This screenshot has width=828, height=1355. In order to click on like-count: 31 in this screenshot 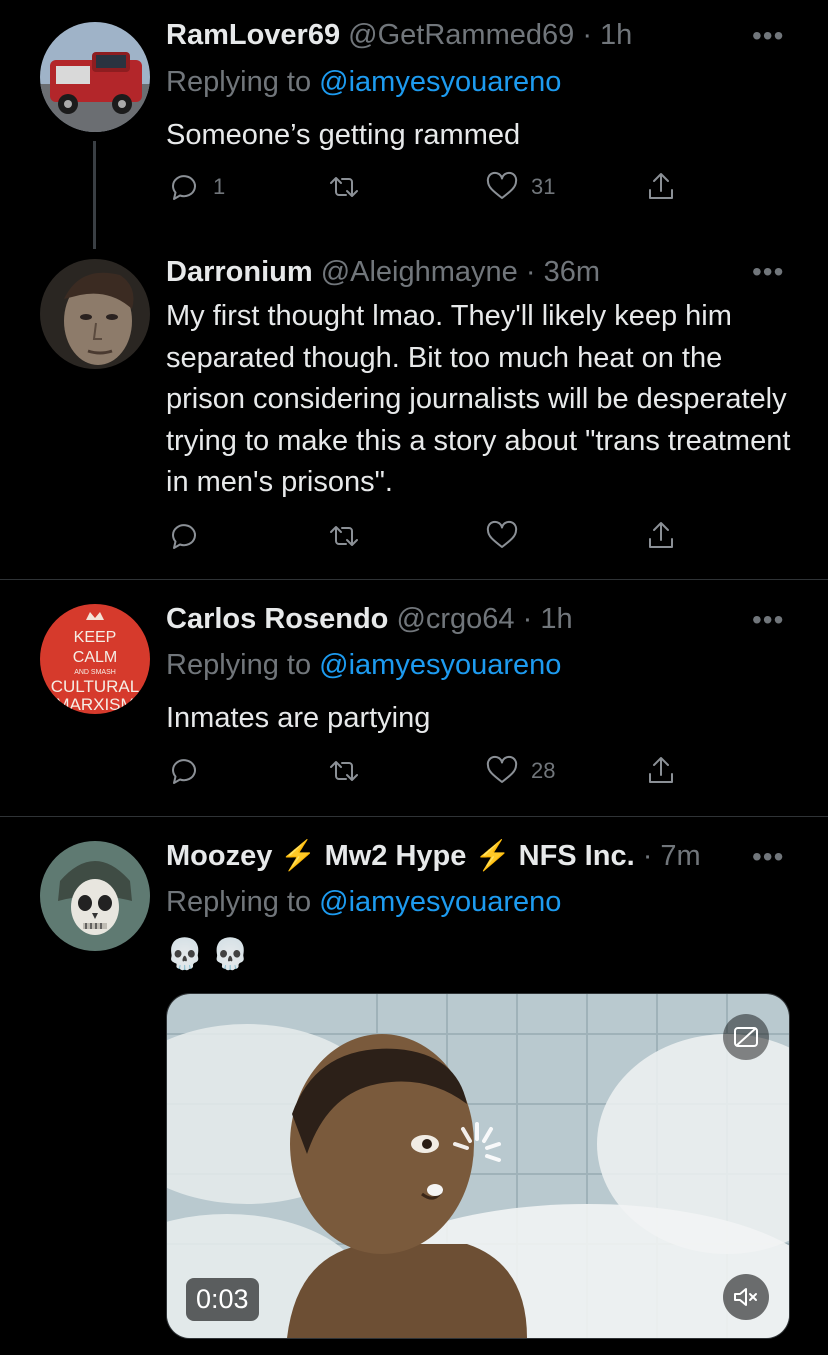, I will do `click(543, 186)`.